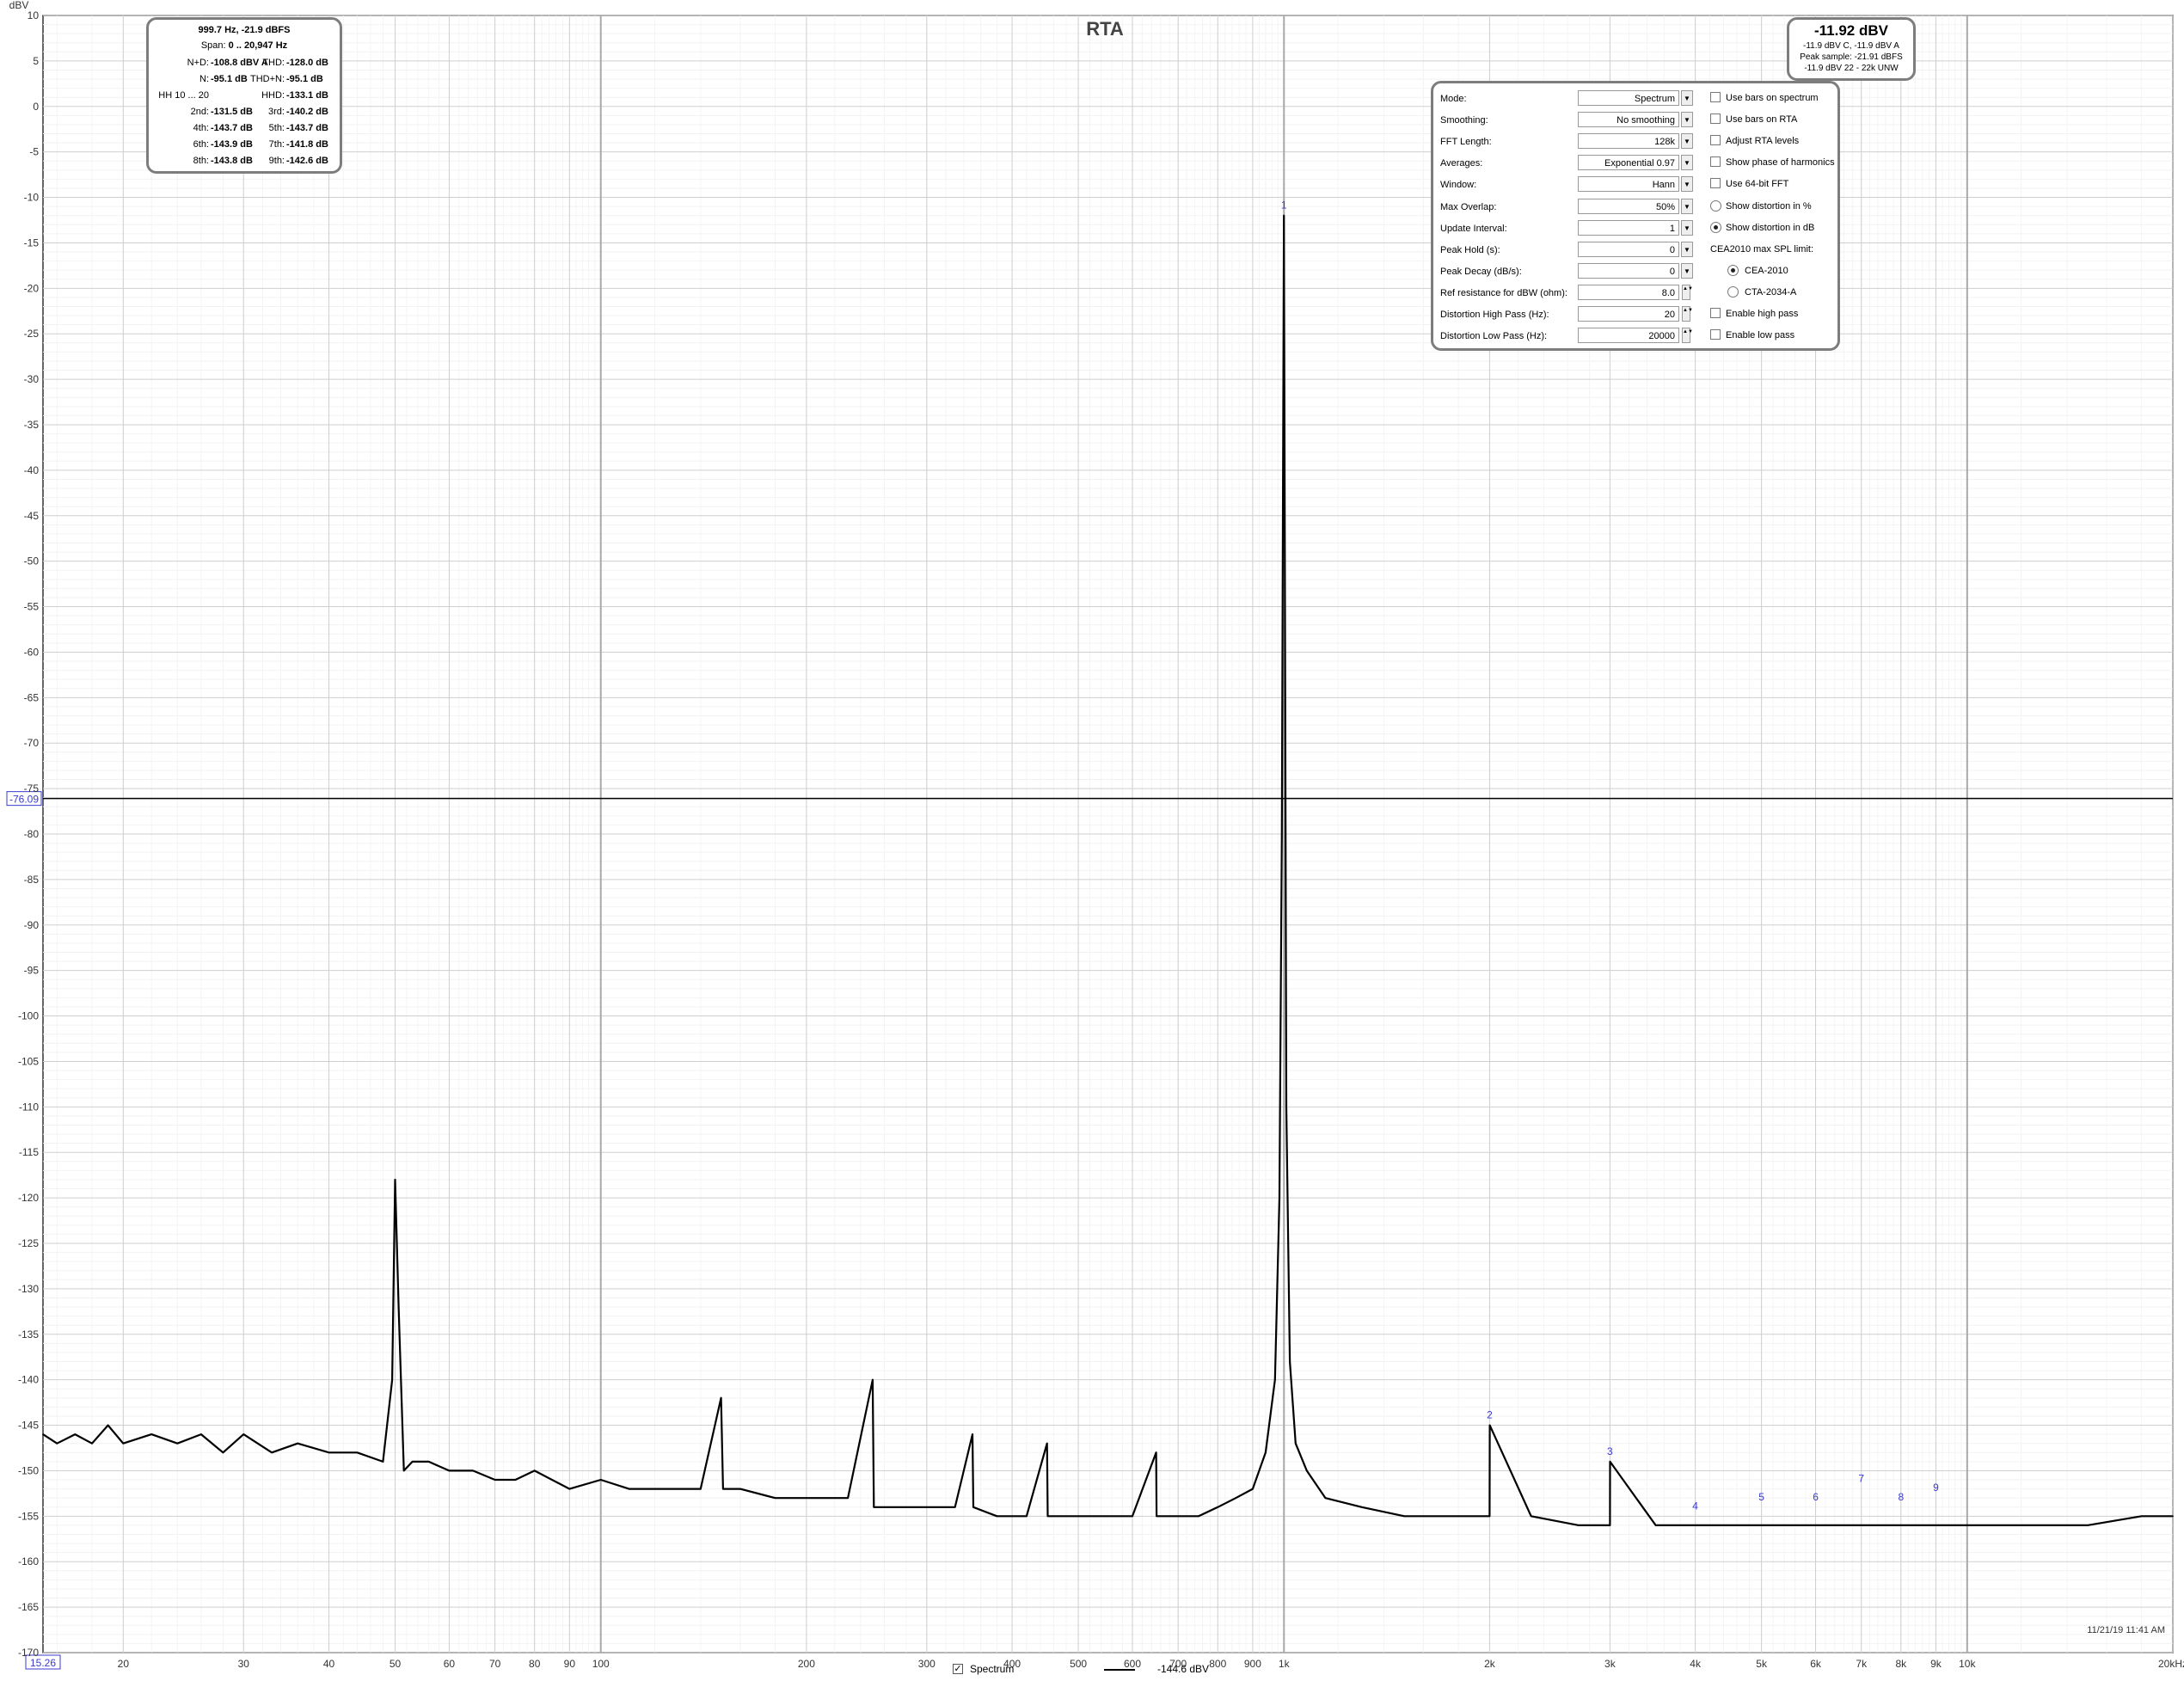 The height and width of the screenshot is (1681, 2184). Describe the element at coordinates (29, 1152) in the screenshot. I see `y-tick-label: -115` at that location.